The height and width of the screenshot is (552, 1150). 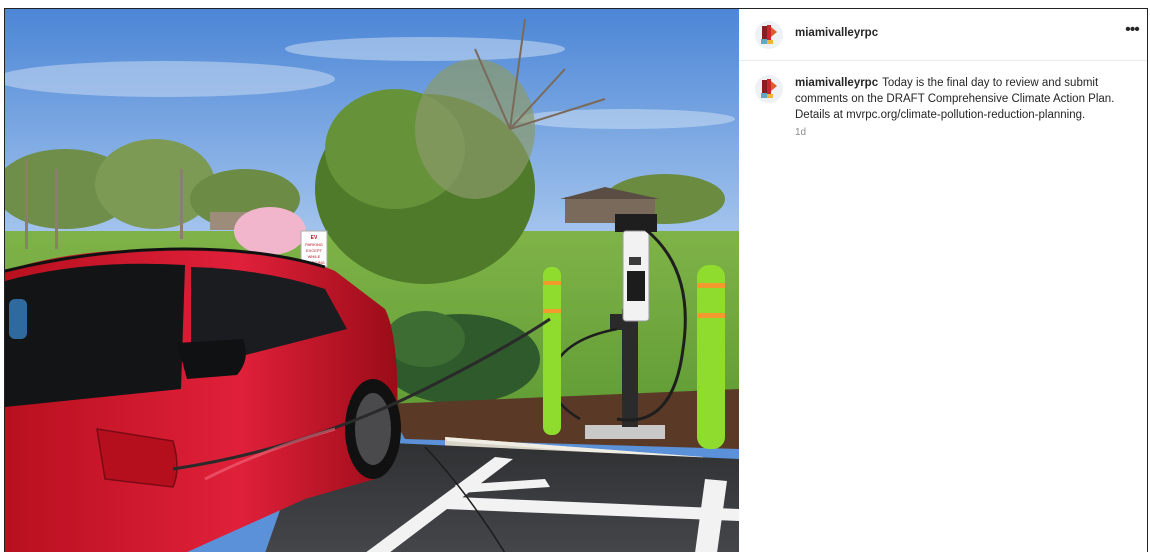 What do you see at coordinates (314, 244) in the screenshot?
I see `sign-text-2: PARKING` at bounding box center [314, 244].